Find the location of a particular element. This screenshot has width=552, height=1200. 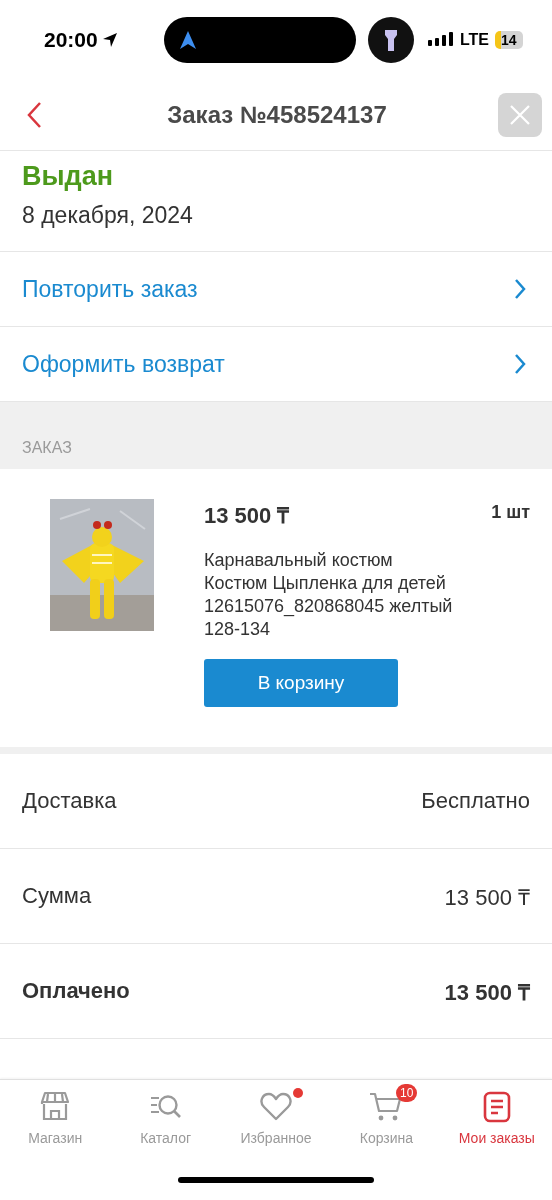

network-label: LTE is located at coordinates (475, 40).